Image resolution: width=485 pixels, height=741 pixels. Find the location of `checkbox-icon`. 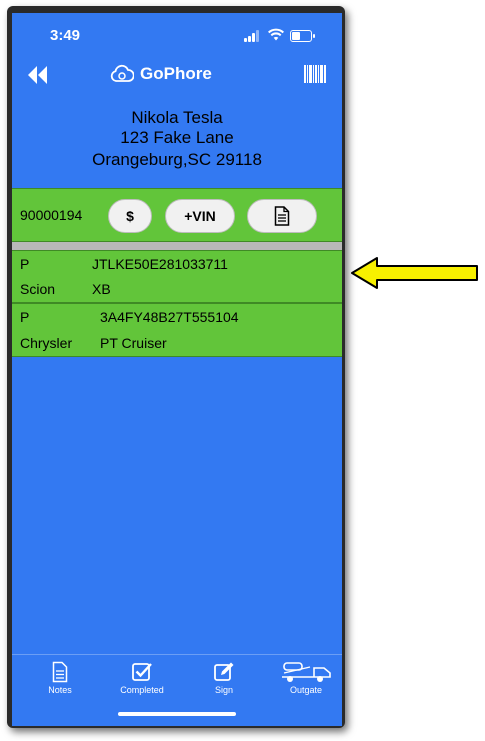

checkbox-icon is located at coordinates (142, 672).